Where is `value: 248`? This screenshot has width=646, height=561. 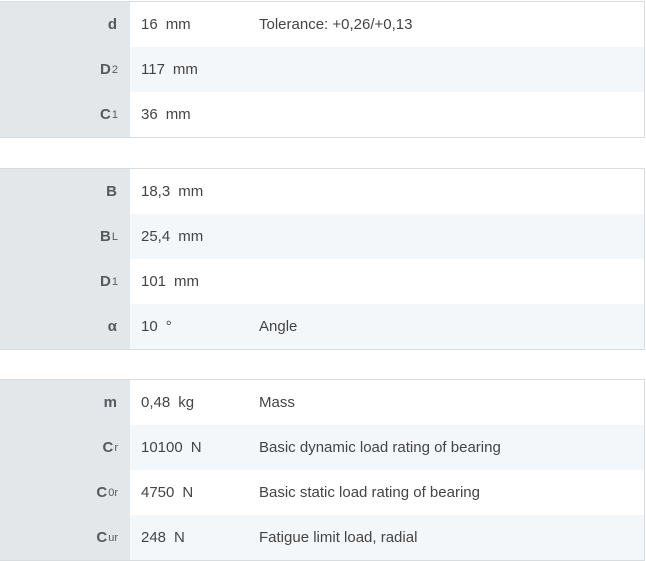
value: 248 is located at coordinates (154, 537).